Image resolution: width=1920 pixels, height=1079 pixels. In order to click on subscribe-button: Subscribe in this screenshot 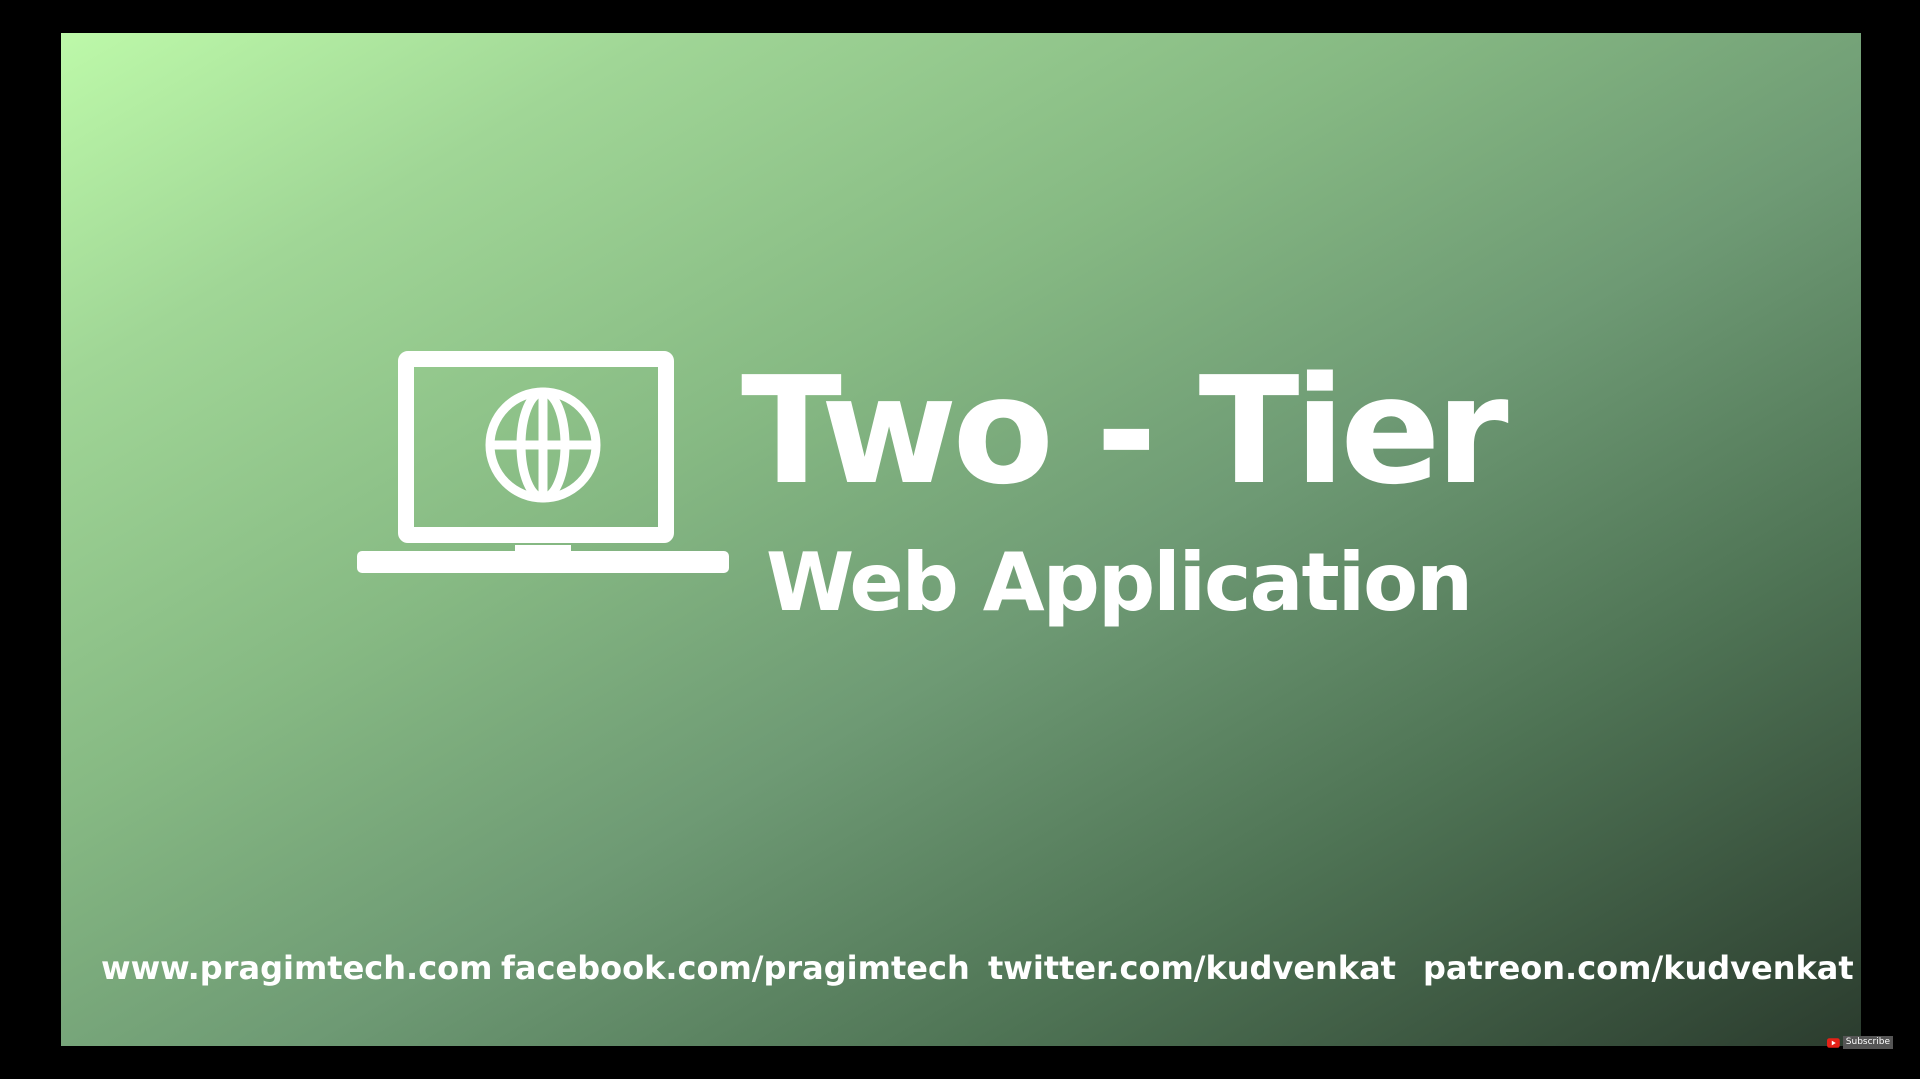, I will do `click(1860, 1042)`.